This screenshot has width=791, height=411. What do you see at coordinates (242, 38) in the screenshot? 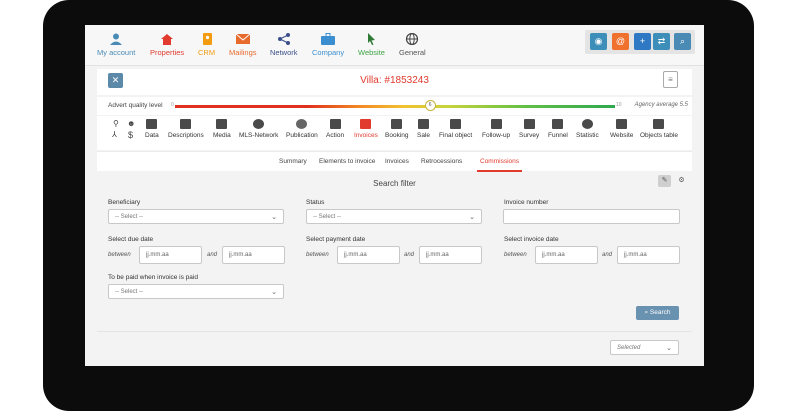
I see `envelope-icon` at bounding box center [242, 38].